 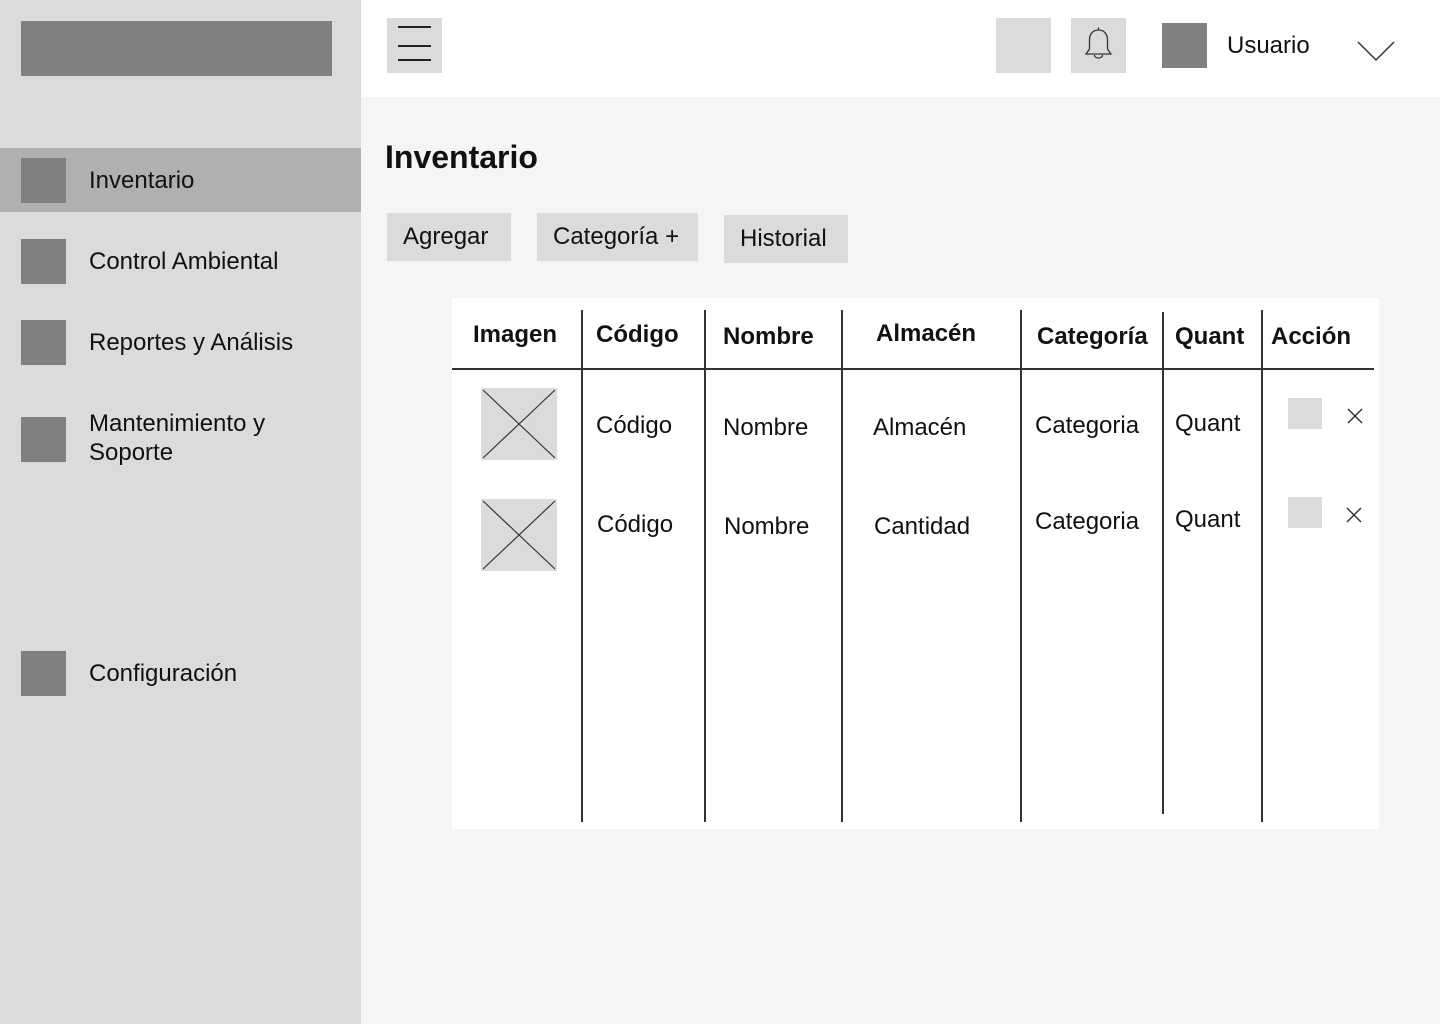 I want to click on sidebar-item-label: Mantenimiento y Soporte, so click(x=177, y=438).